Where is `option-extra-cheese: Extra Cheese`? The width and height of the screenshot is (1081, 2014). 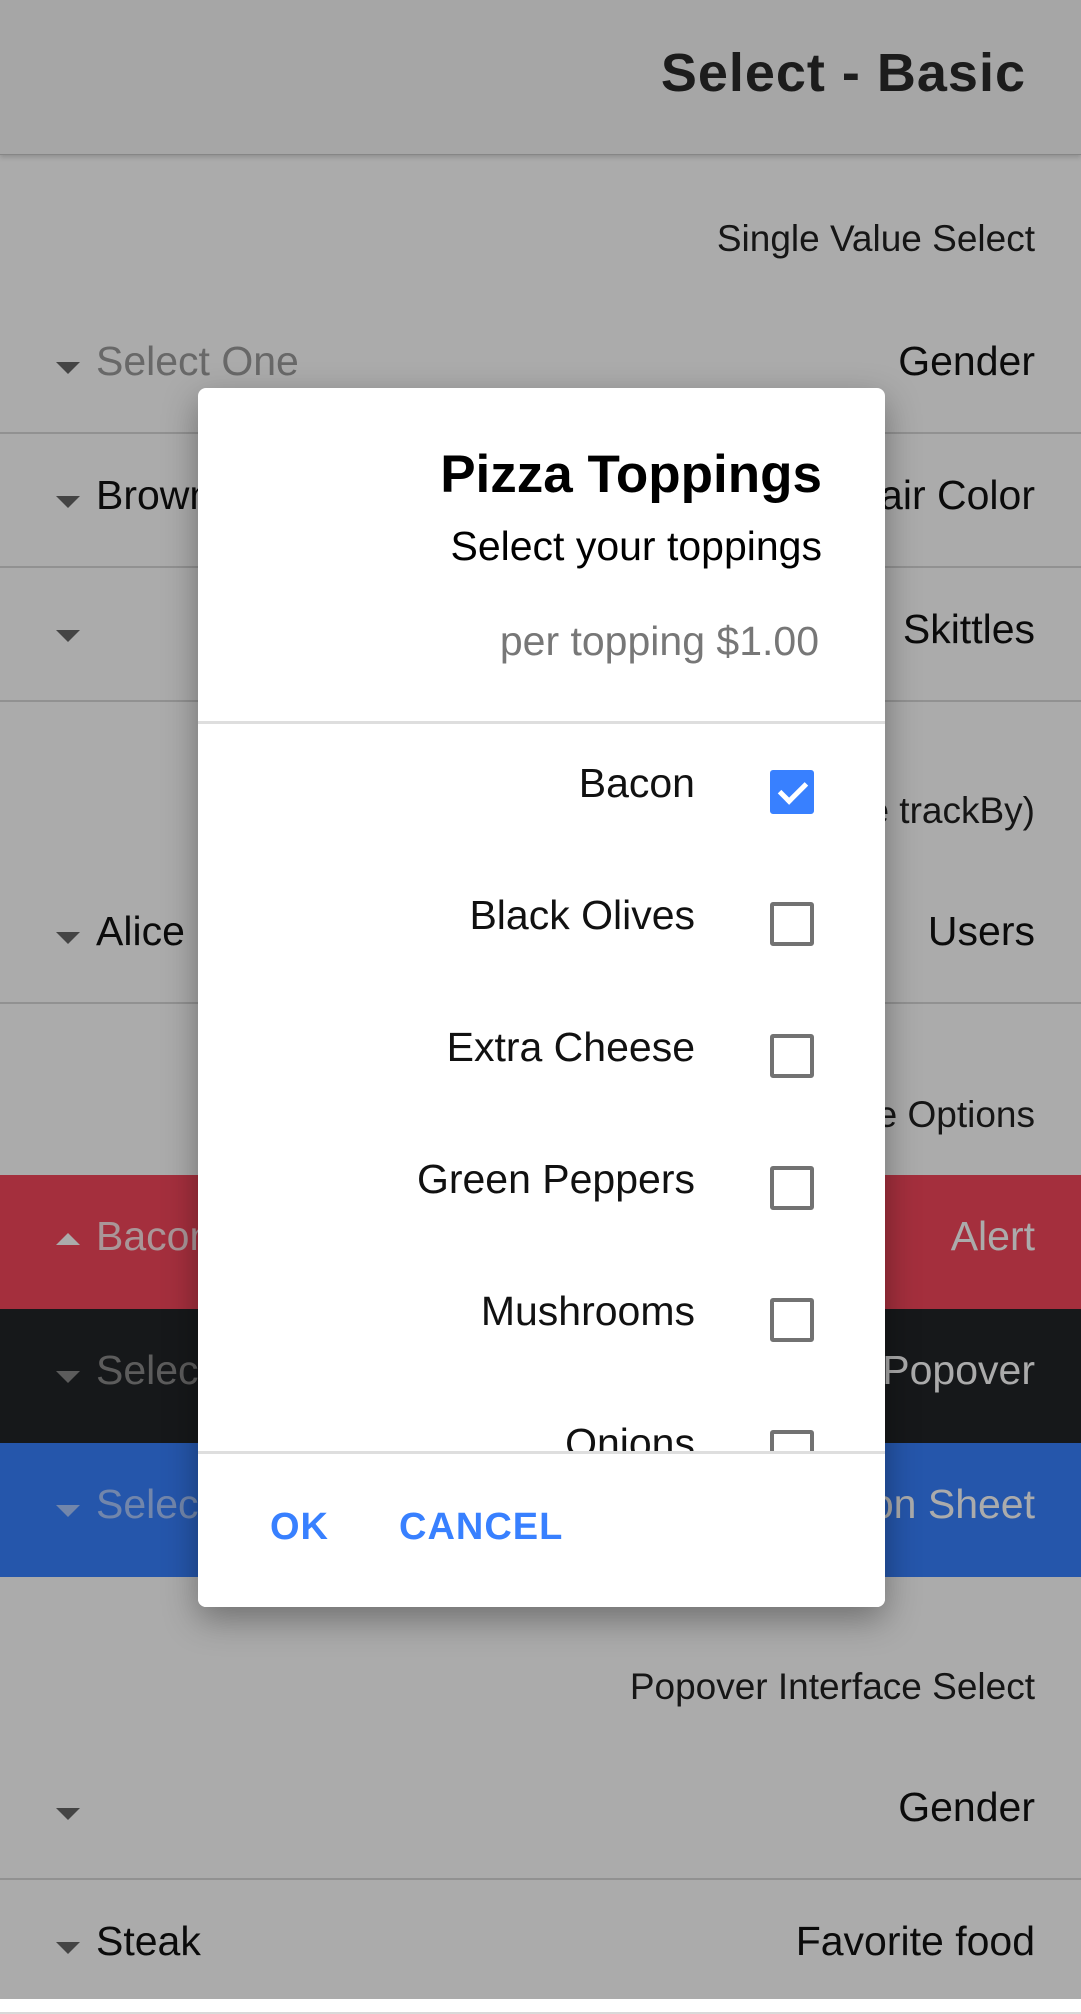 option-extra-cheese: Extra Cheese is located at coordinates (541, 1054).